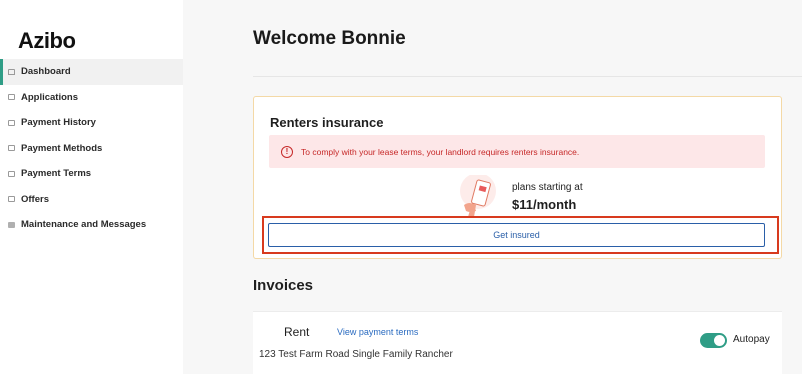 The image size is (802, 374). I want to click on autopay-toggle, so click(713, 340).